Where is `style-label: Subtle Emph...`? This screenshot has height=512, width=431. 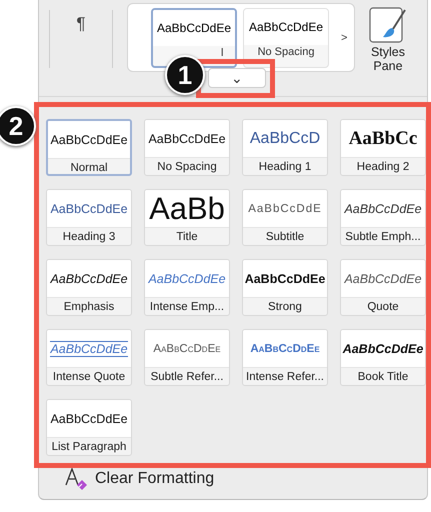 style-label: Subtle Emph... is located at coordinates (383, 236).